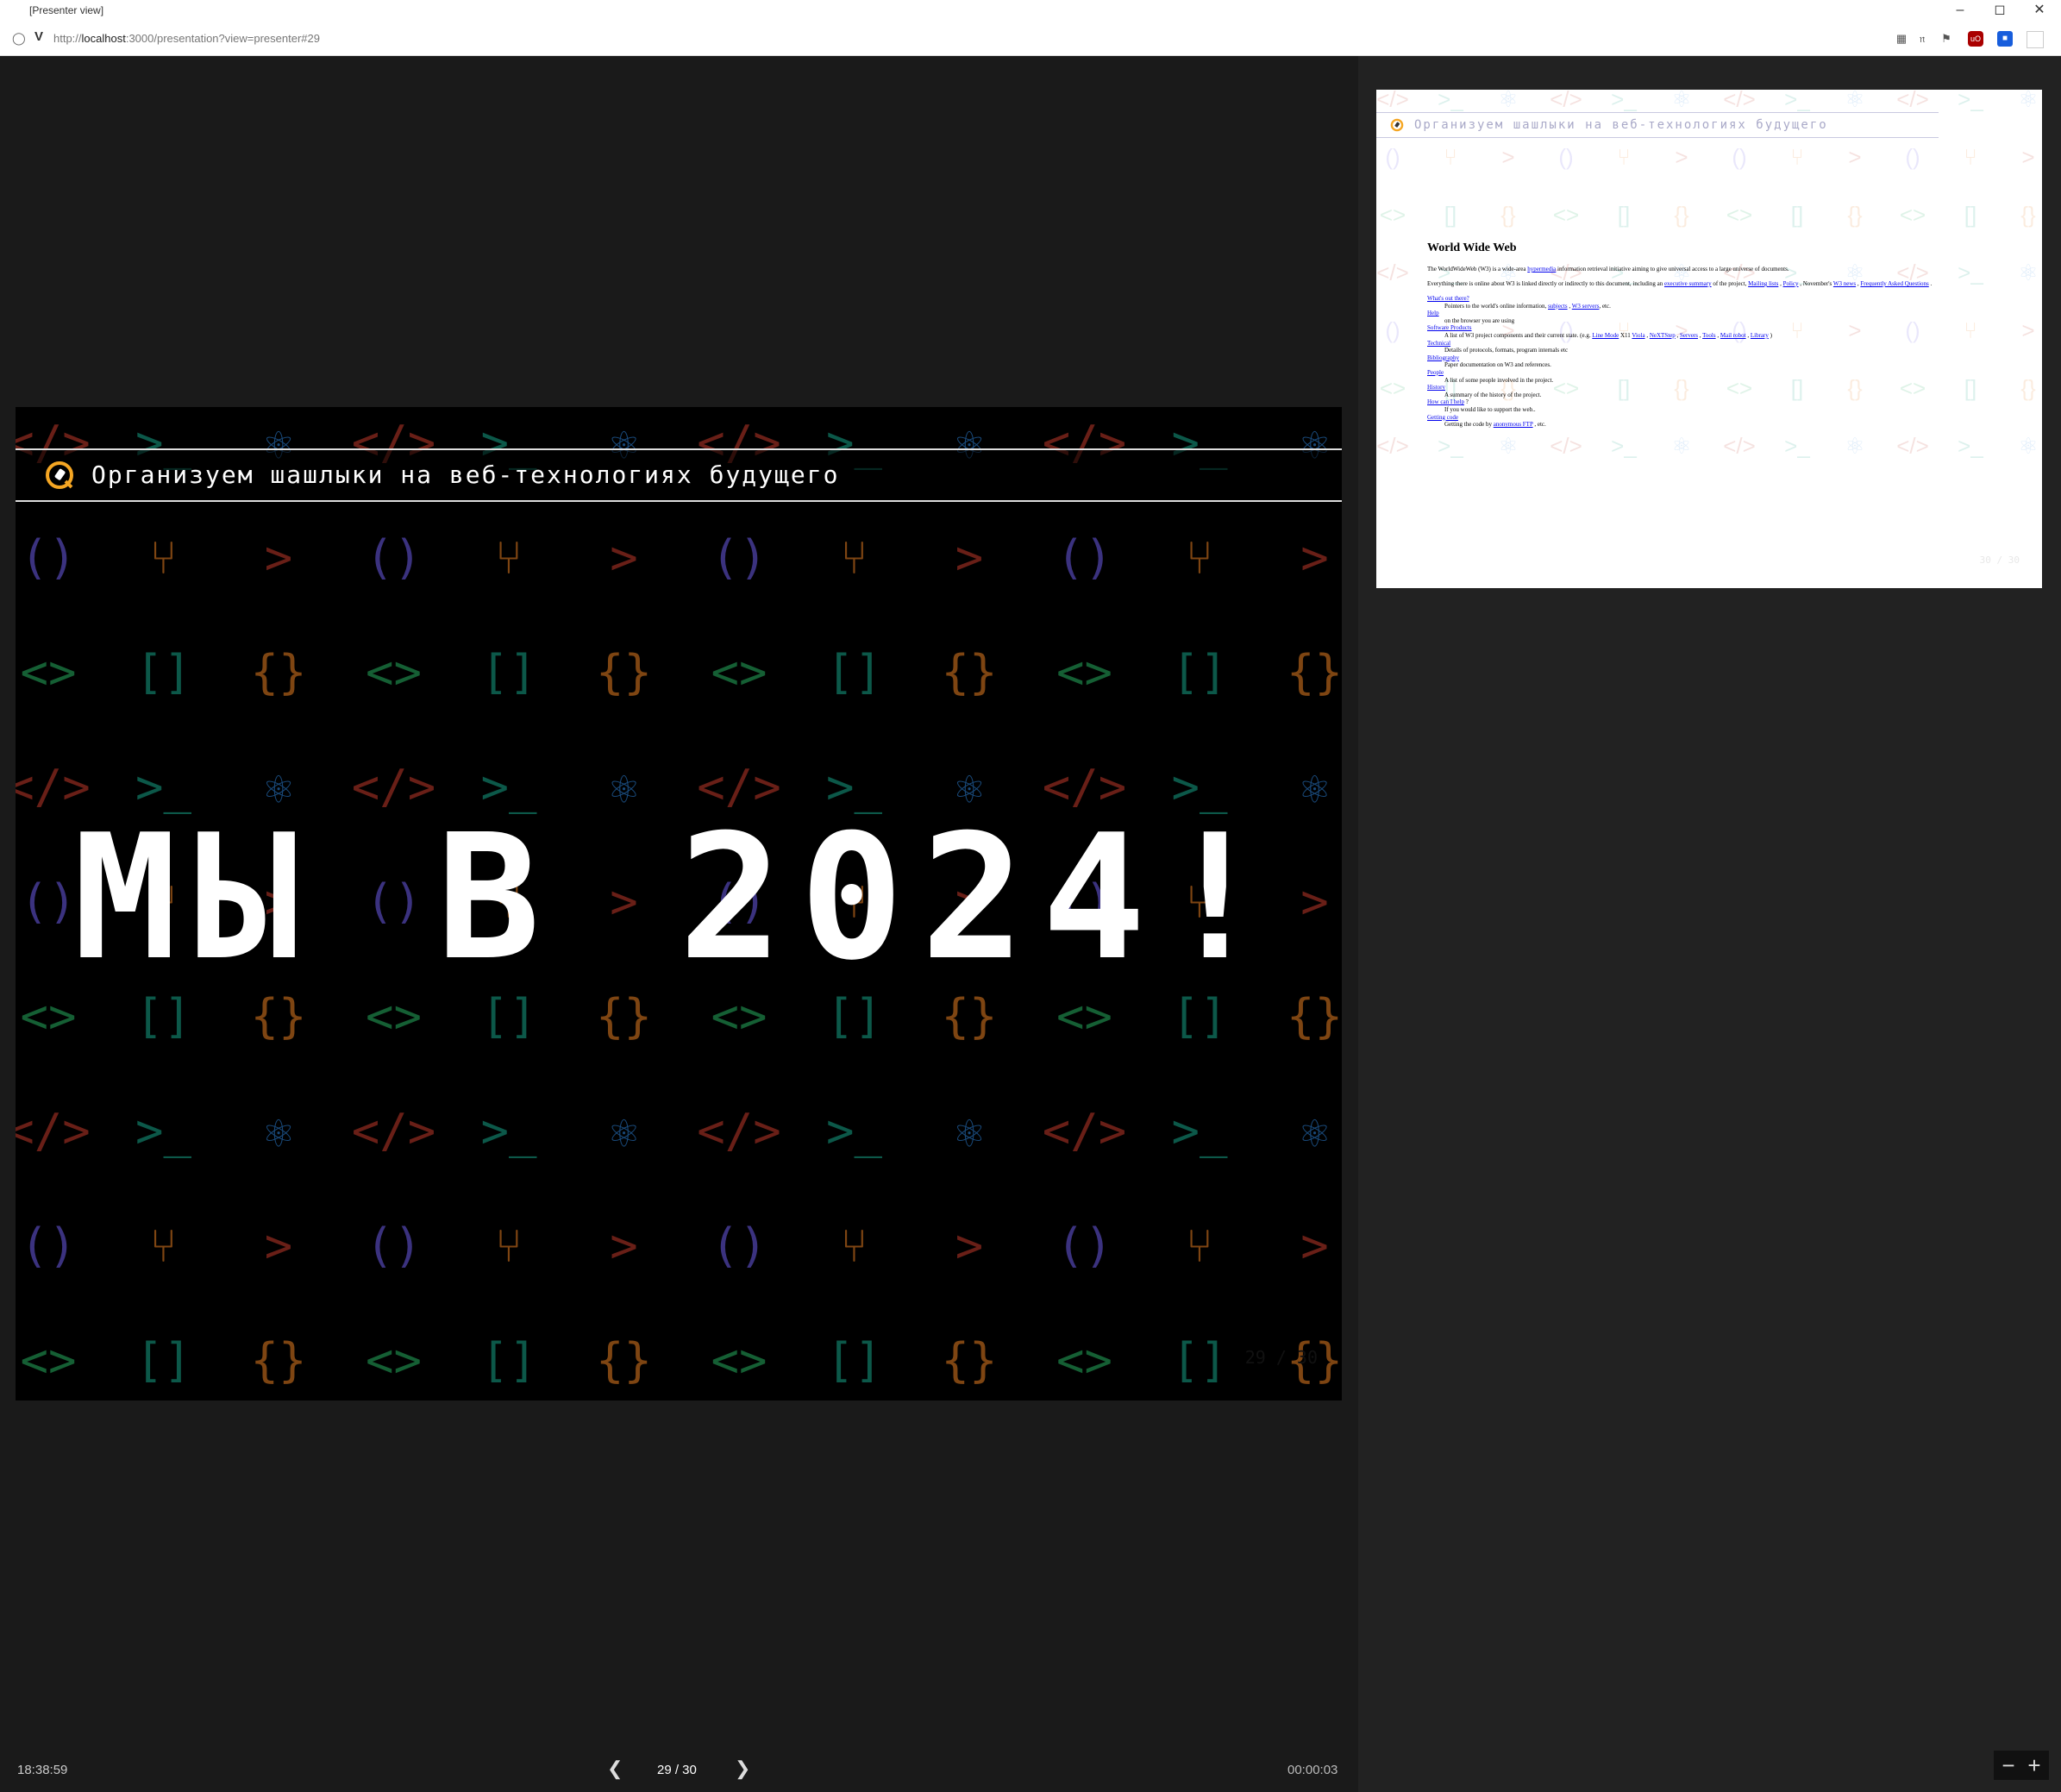 This screenshot has width=2061, height=1792. Describe the element at coordinates (1689, 335) in the screenshot. I see `doc-link: Servers` at that location.